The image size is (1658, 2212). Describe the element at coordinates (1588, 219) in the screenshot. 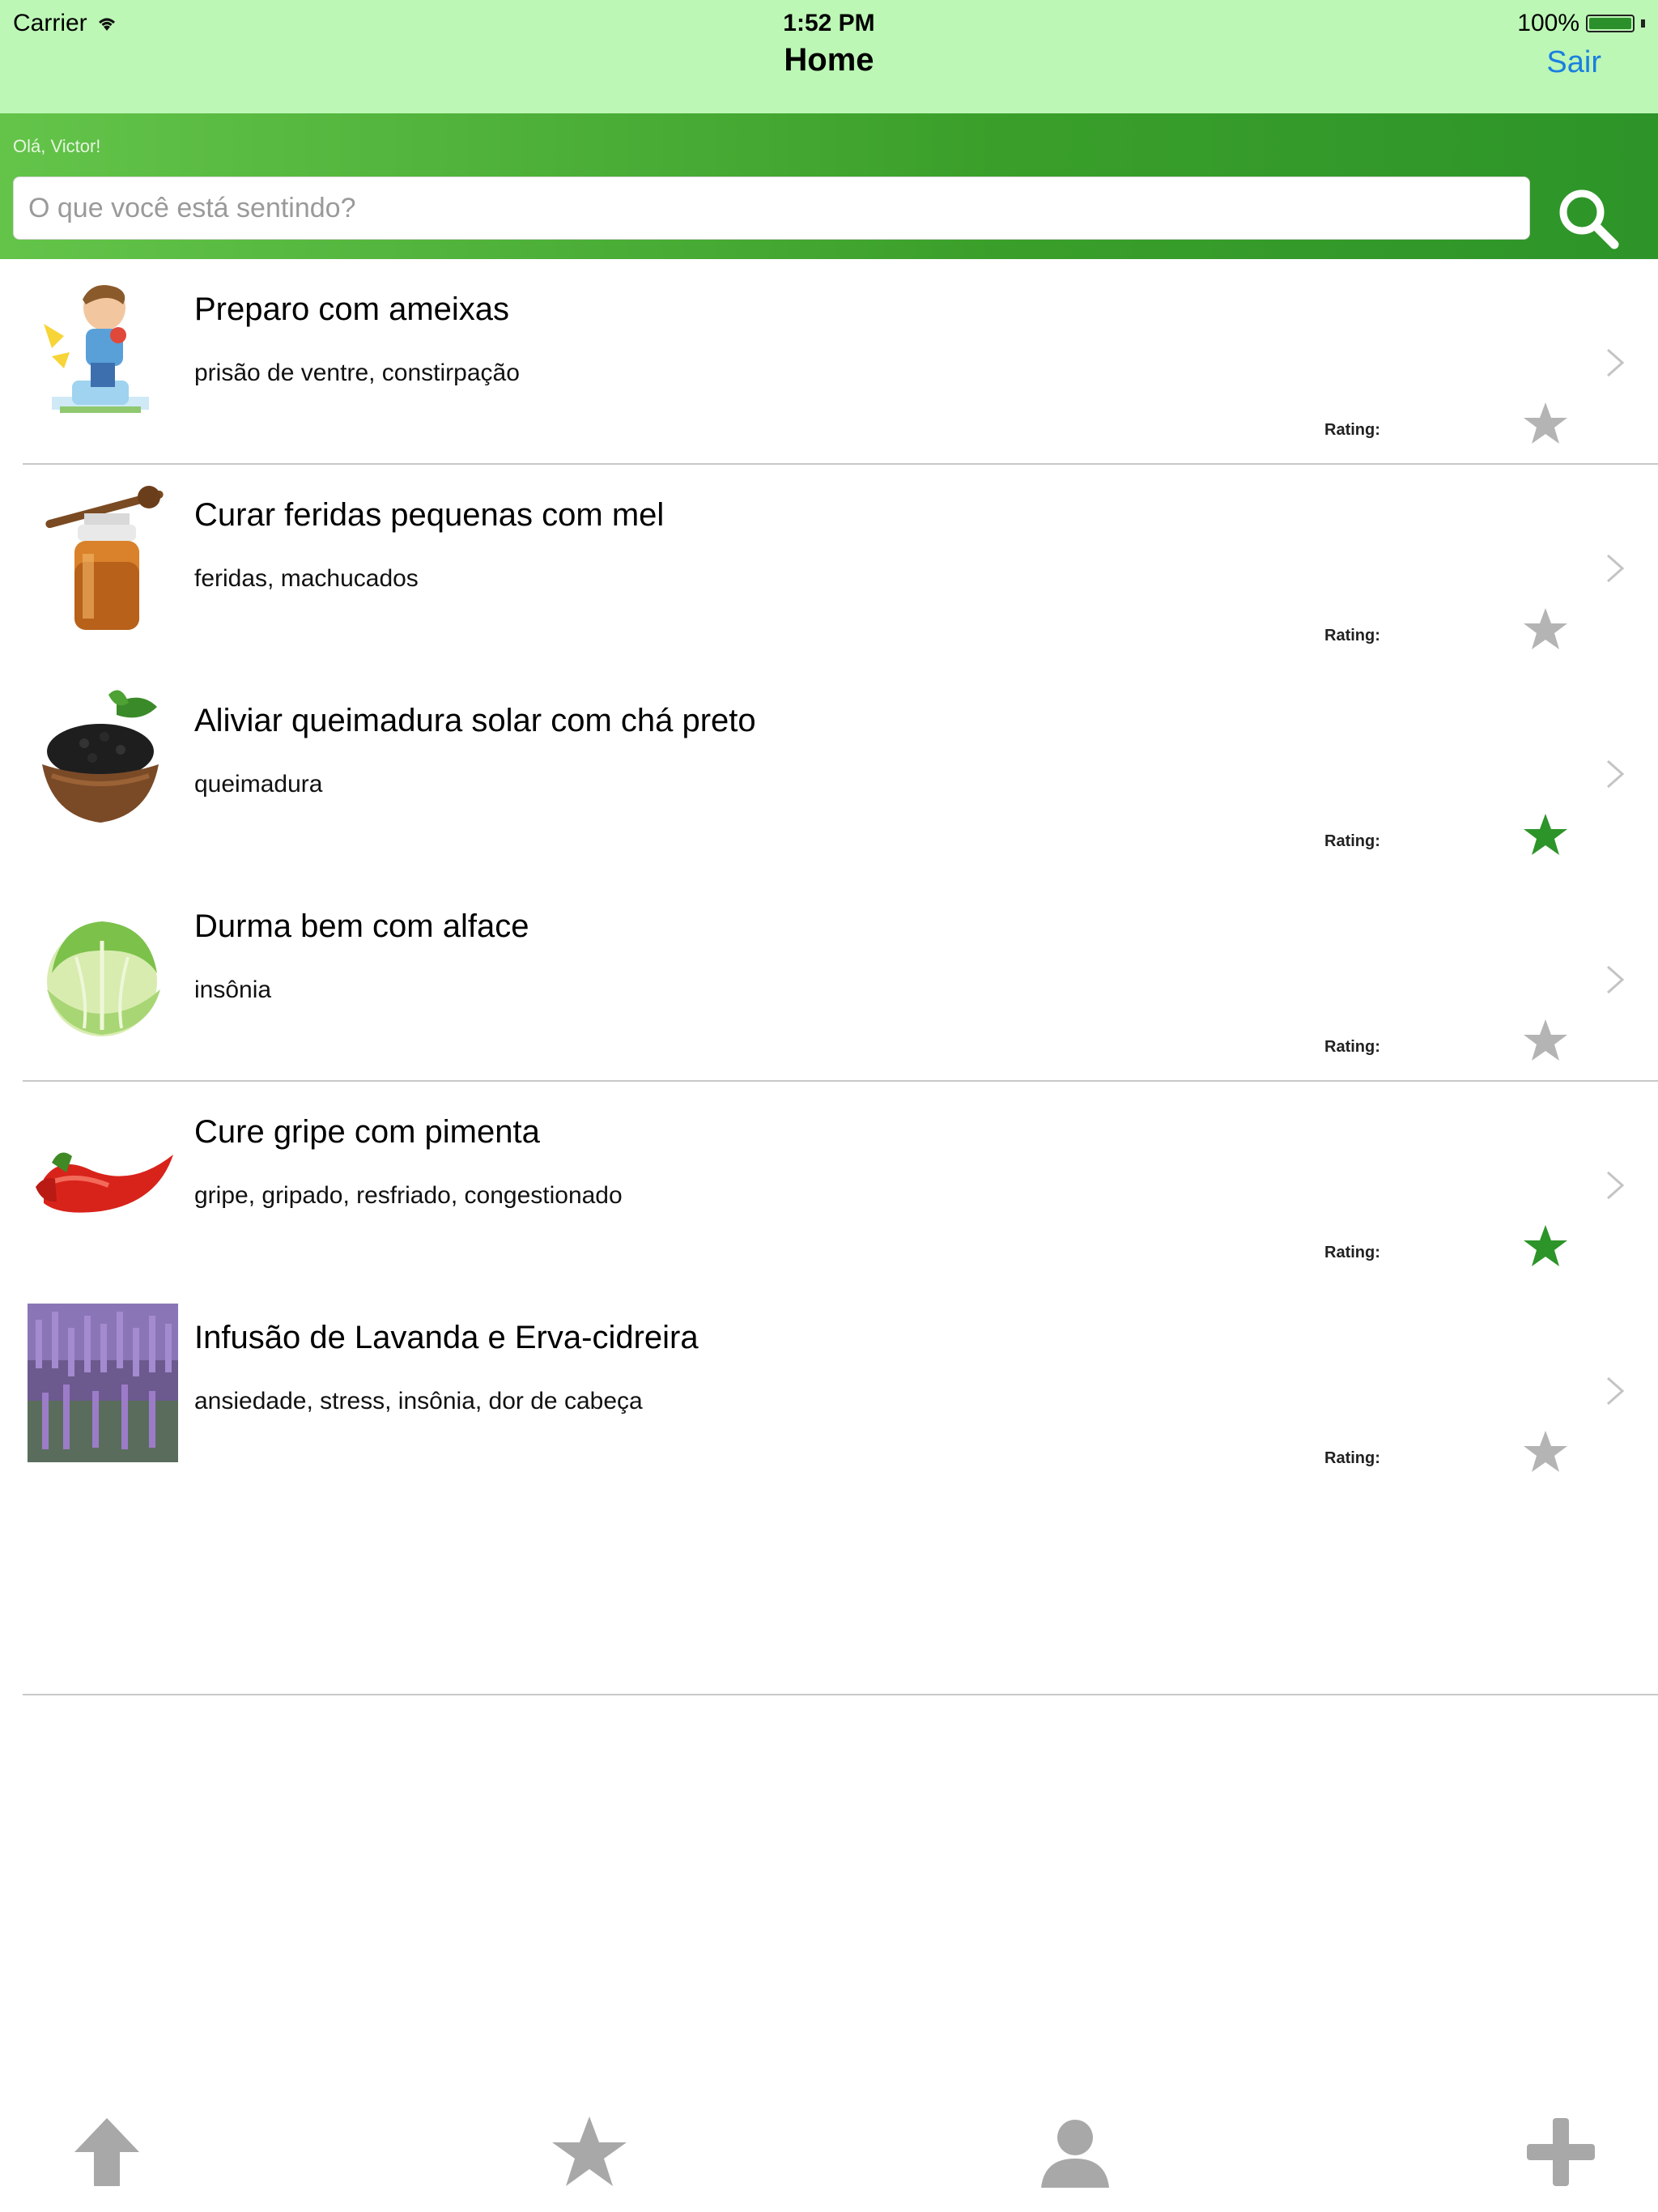

I see `search-icon` at that location.